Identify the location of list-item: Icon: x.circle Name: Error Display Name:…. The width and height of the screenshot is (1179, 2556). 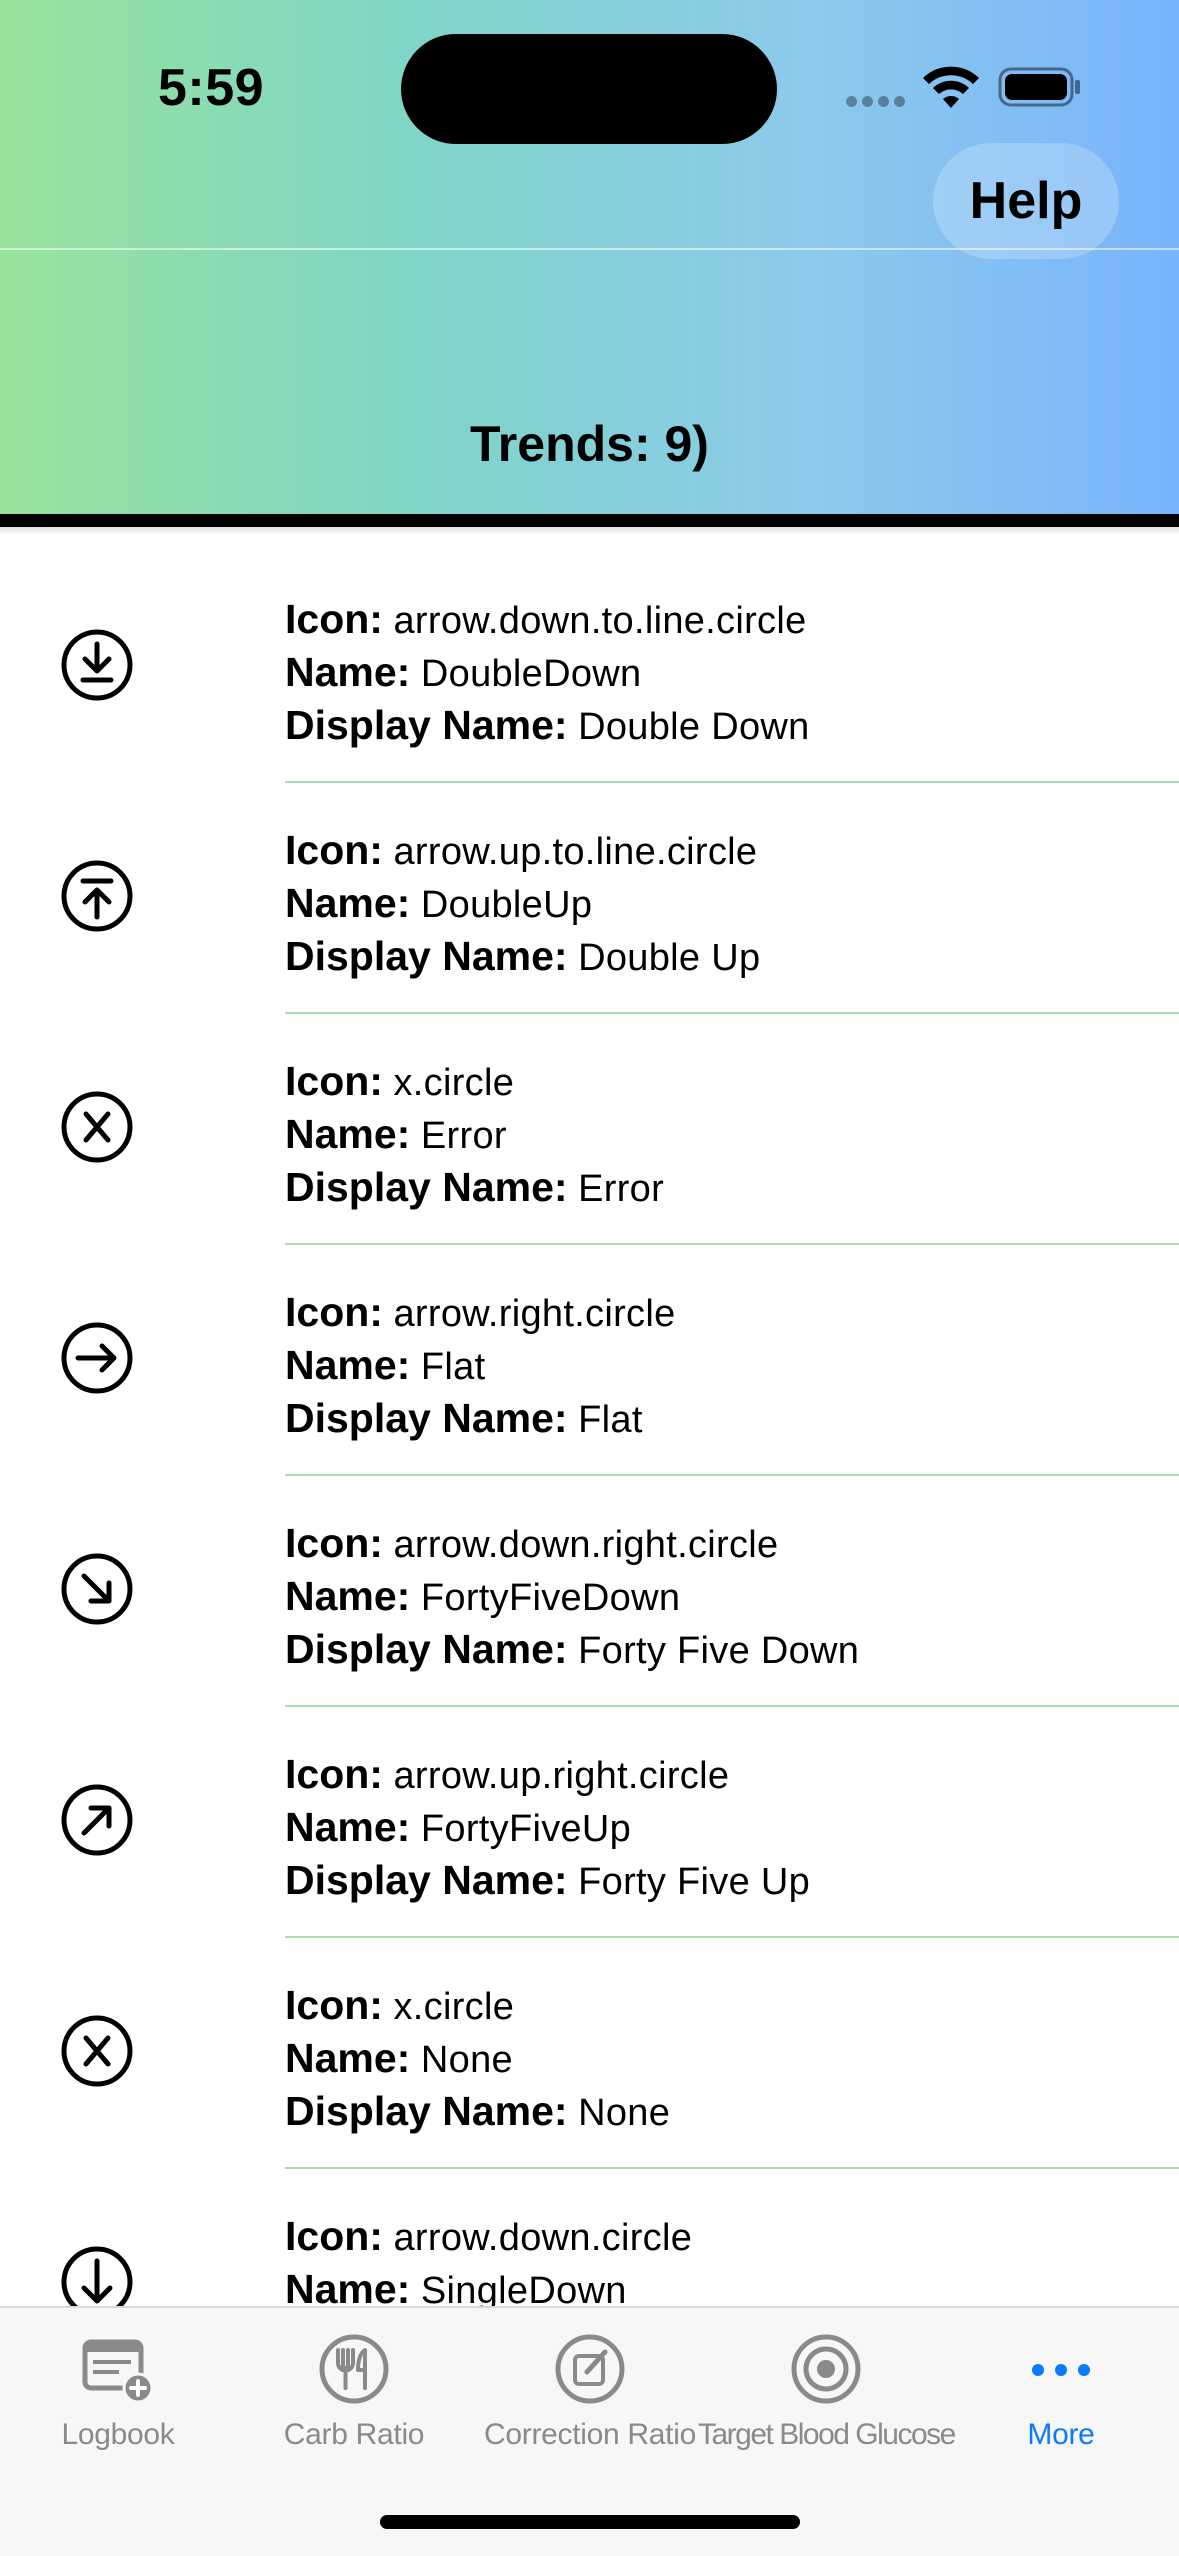
(589, 1129).